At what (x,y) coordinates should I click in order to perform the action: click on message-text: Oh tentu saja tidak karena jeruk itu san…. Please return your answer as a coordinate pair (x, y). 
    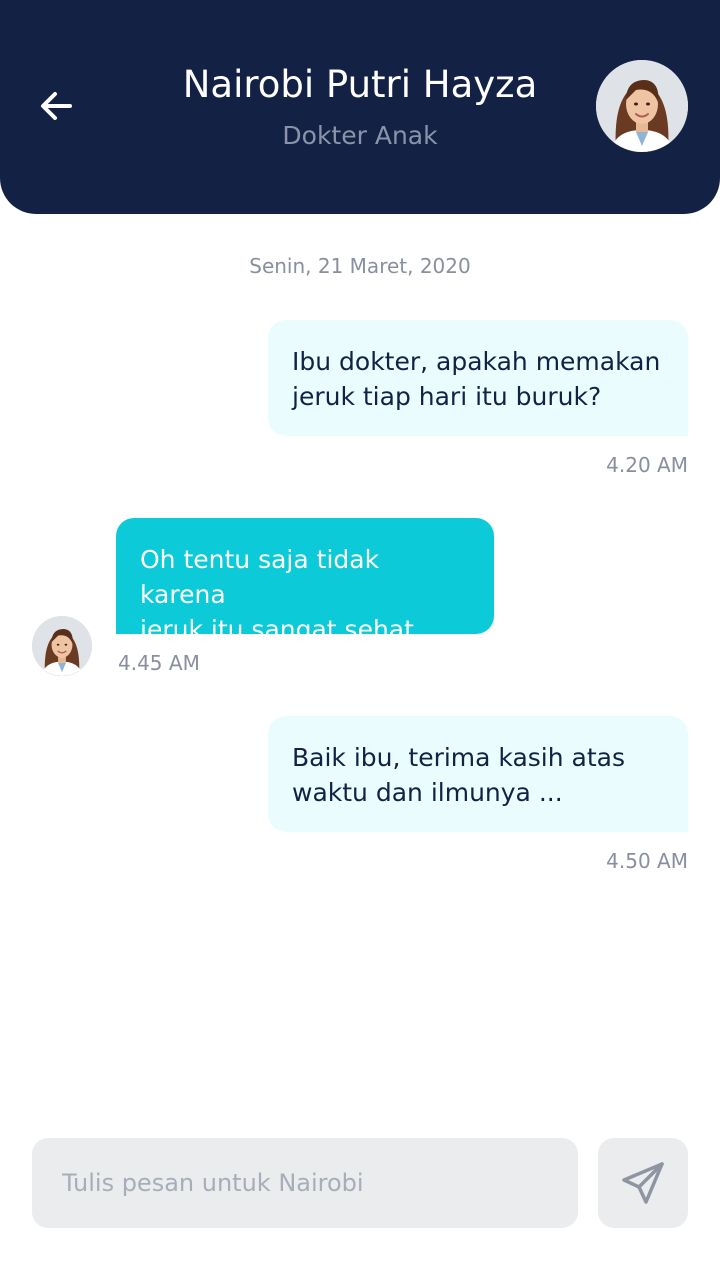
    Looking at the image, I should click on (289, 594).